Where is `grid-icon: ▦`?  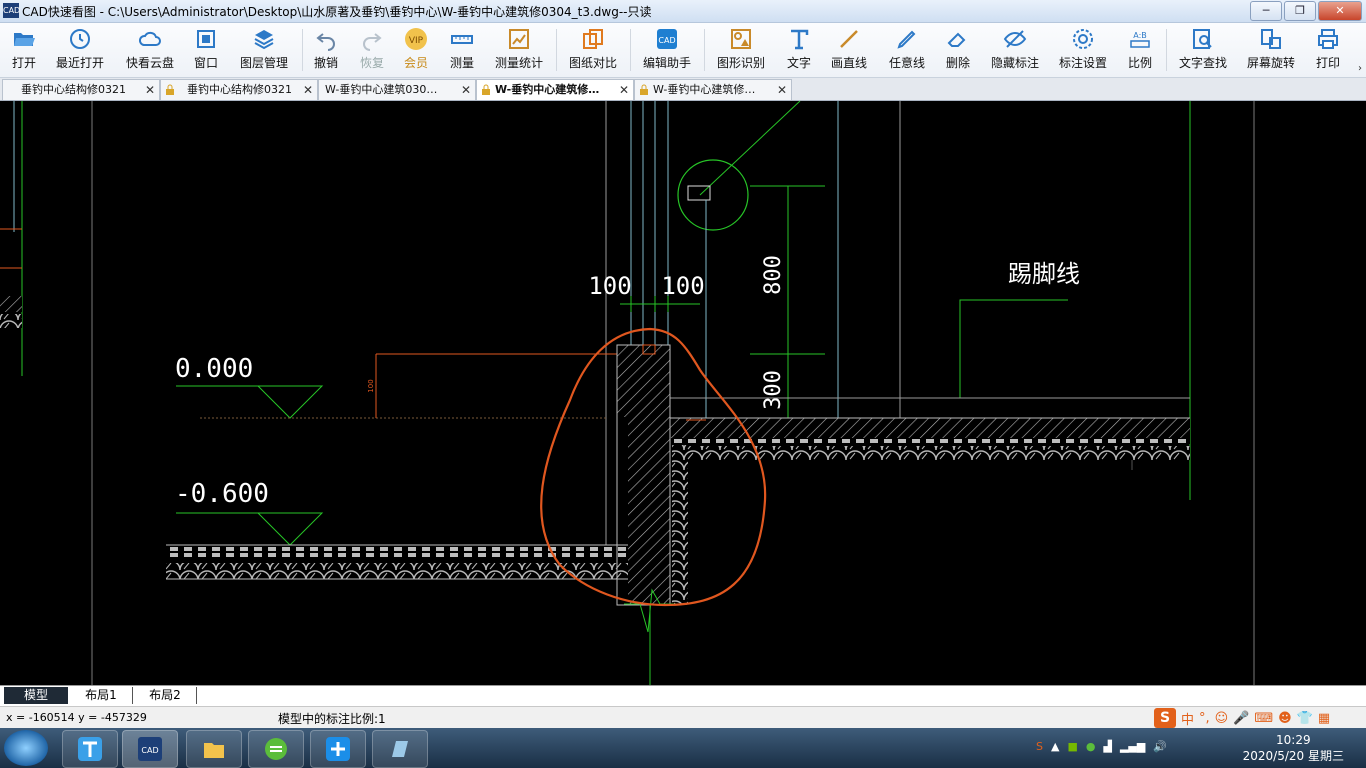
grid-icon: ▦ is located at coordinates (1324, 718).